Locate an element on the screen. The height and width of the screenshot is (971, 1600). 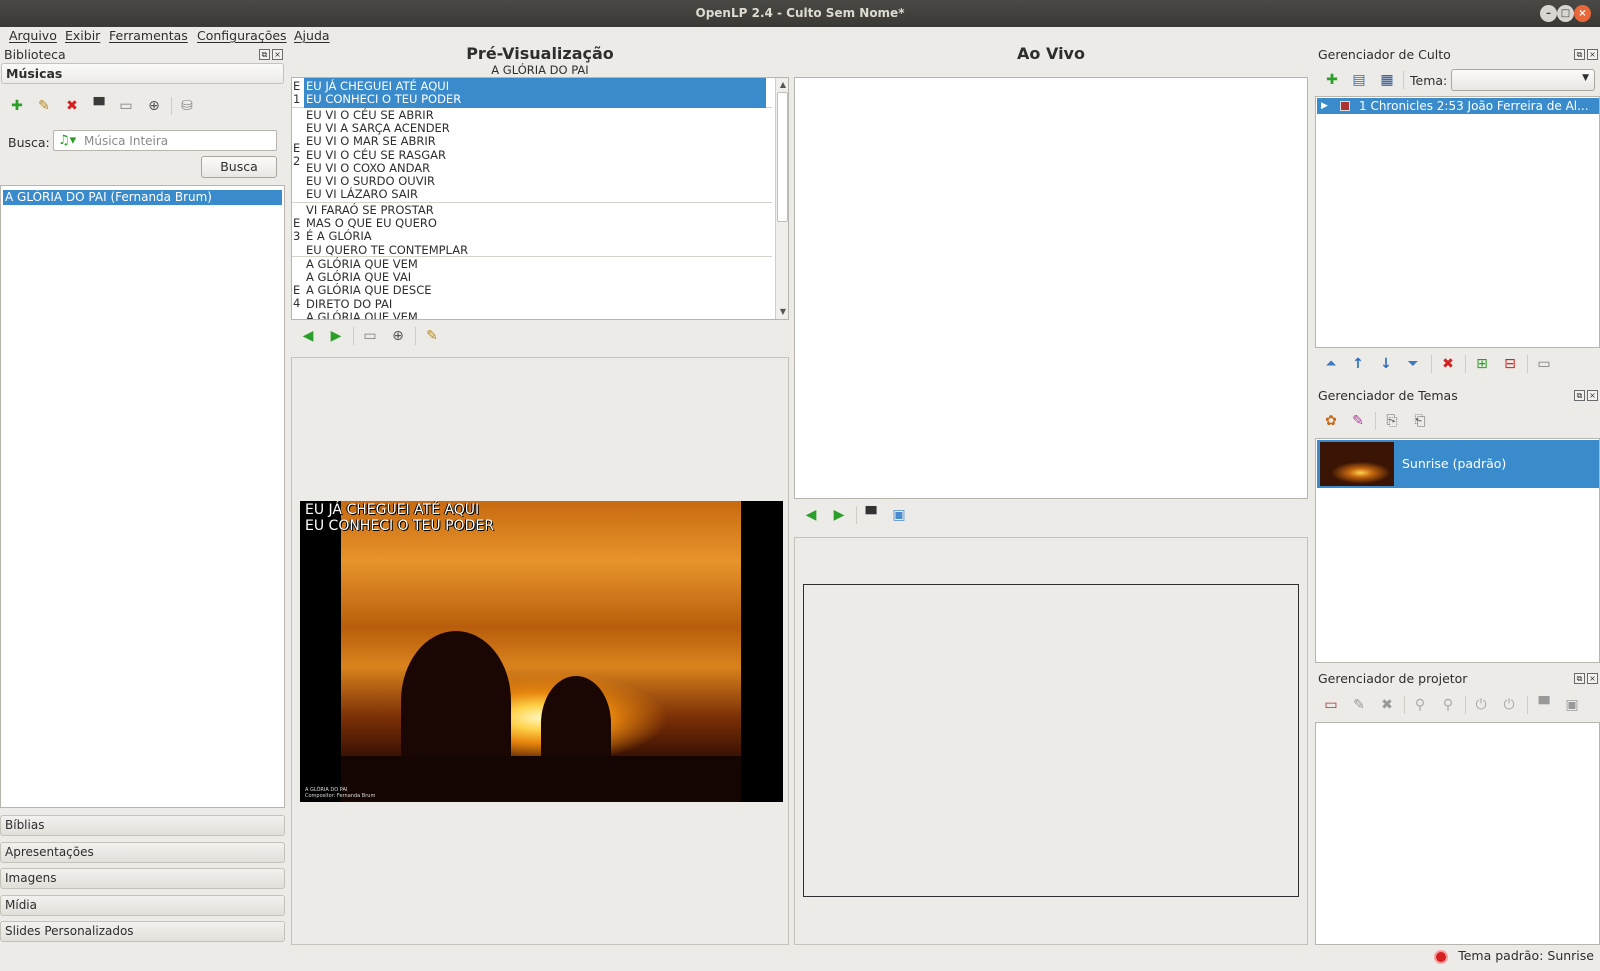
minimize-icon: – is located at coordinates (1548, 13).